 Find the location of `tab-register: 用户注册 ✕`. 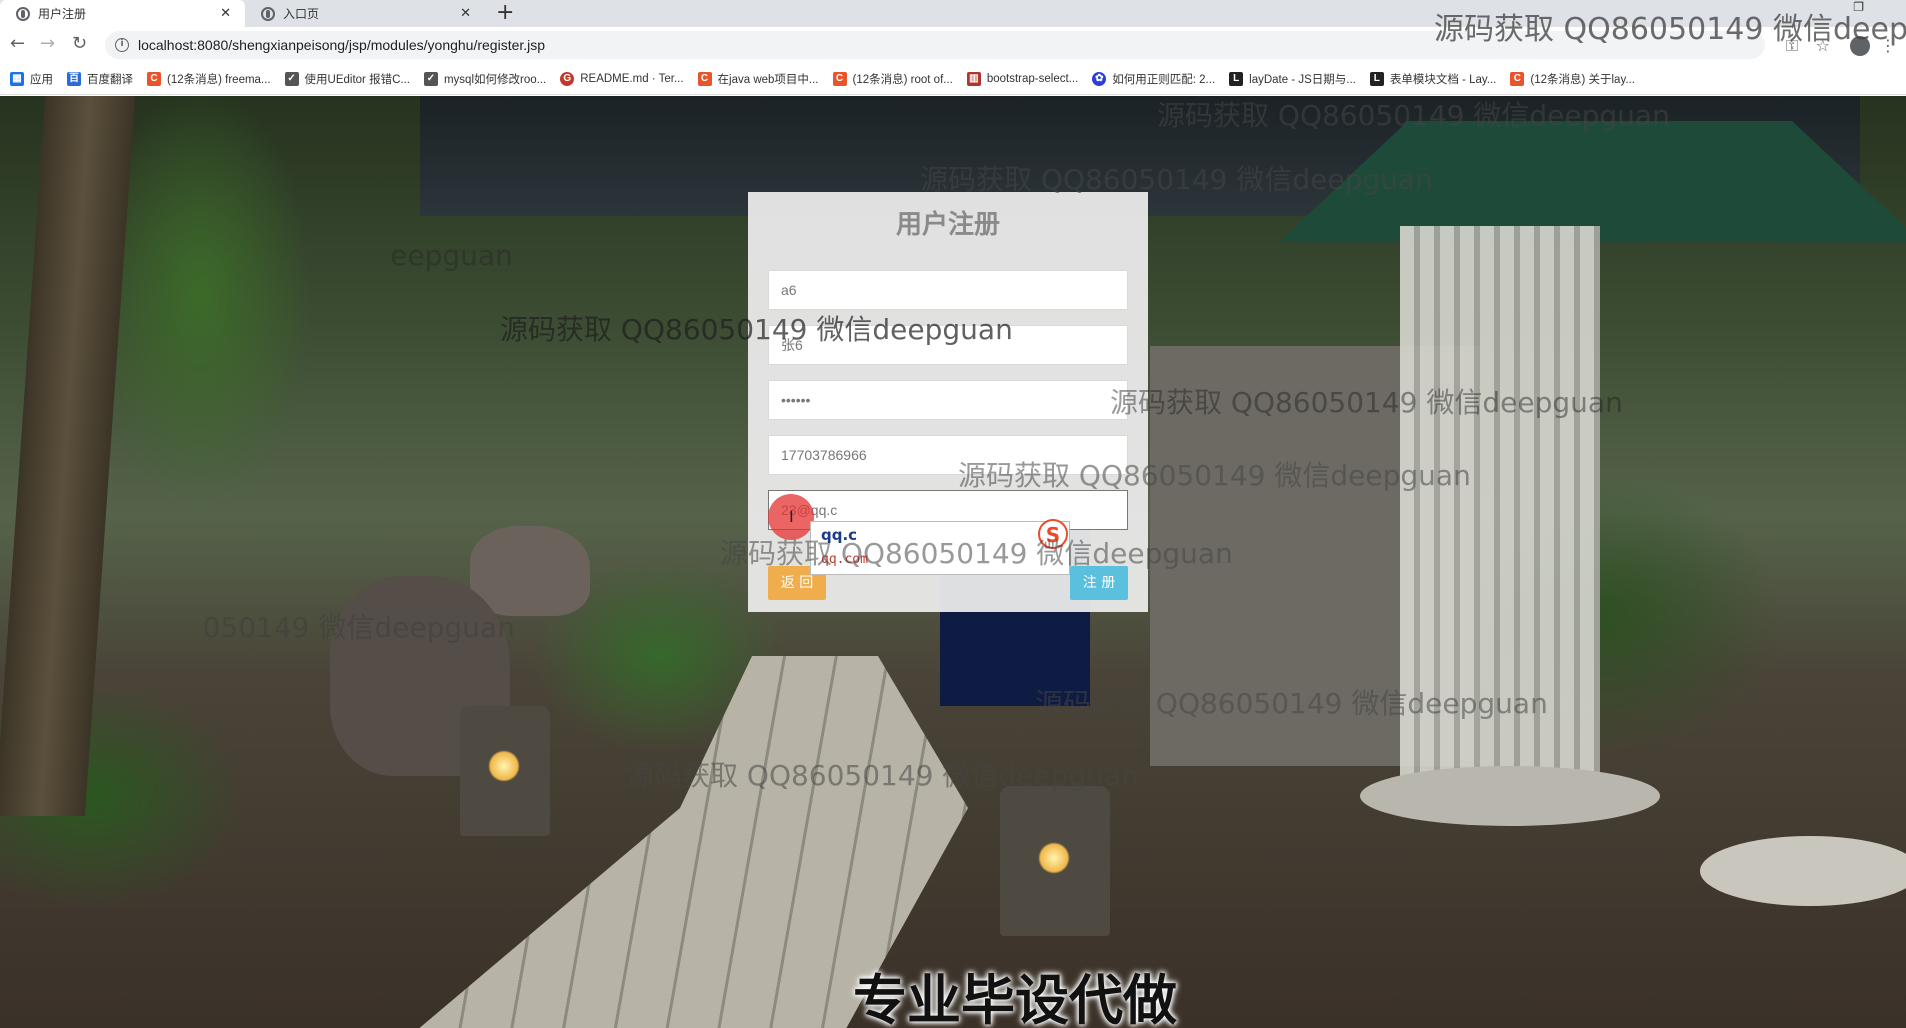

tab-register: 用户注册 ✕ is located at coordinates (122, 13).